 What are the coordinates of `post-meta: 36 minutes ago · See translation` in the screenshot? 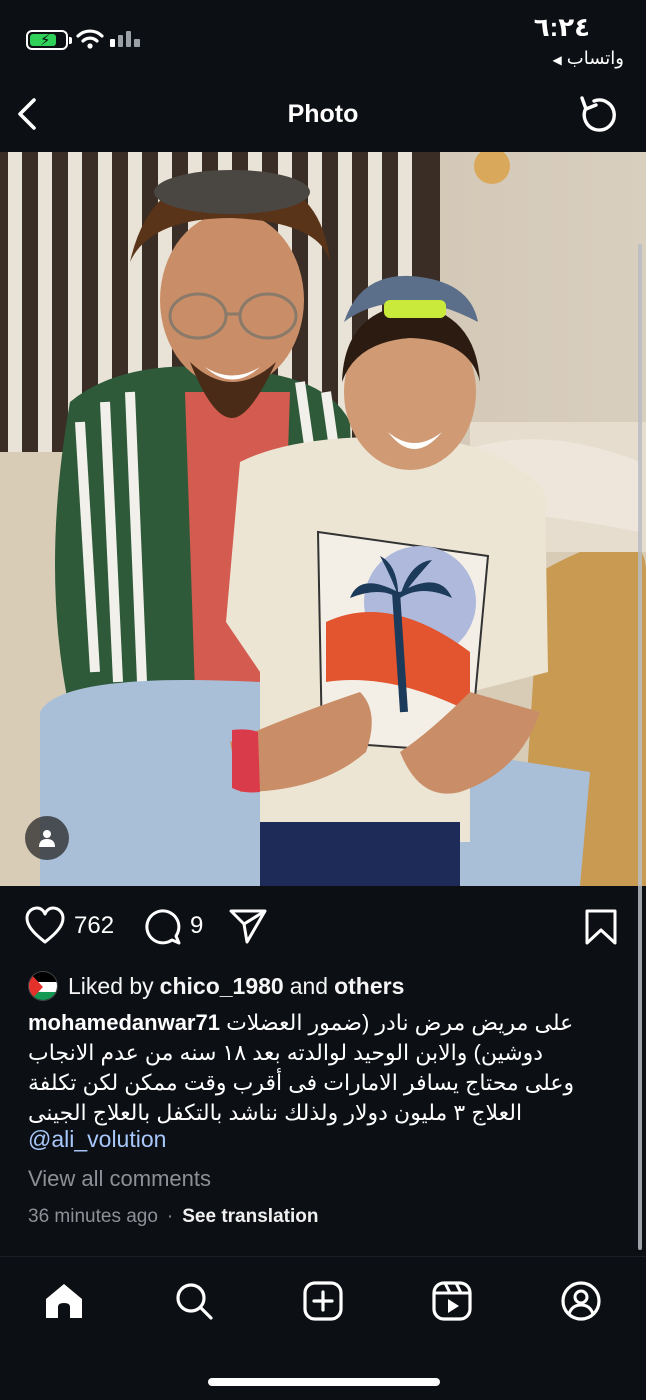 It's located at (173, 1217).